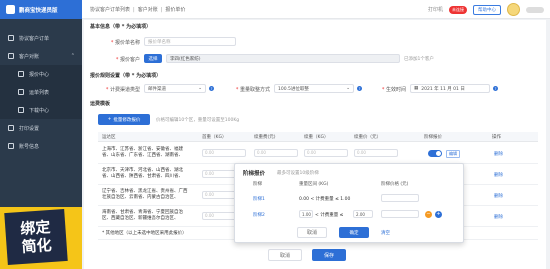 The width and height of the screenshot is (550, 269). I want to click on breadcrumb-item: 客户对账, so click(148, 10).